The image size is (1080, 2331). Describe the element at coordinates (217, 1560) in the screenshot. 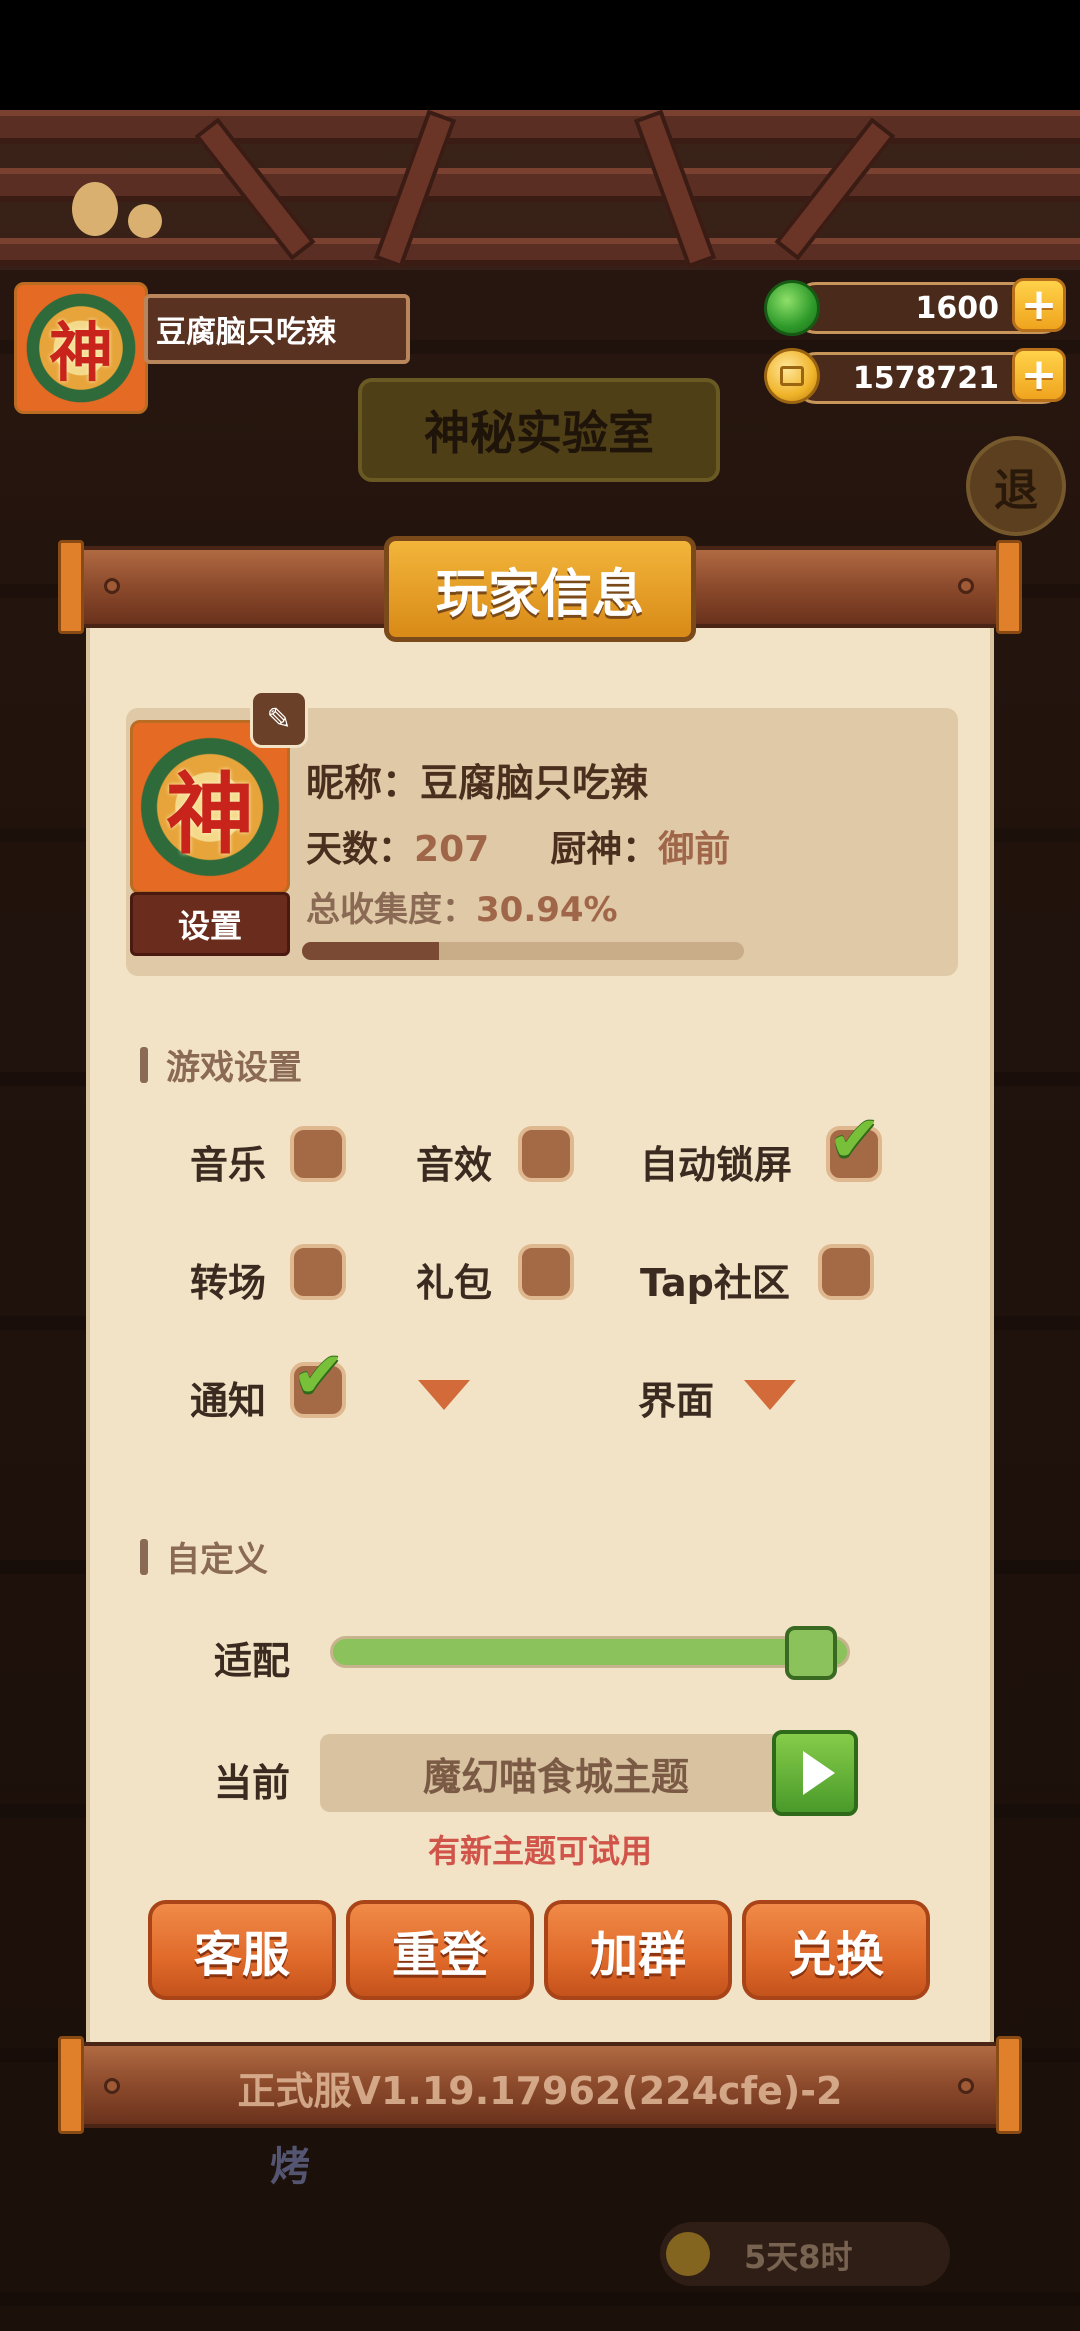

I see `custom-title: 自定义` at that location.